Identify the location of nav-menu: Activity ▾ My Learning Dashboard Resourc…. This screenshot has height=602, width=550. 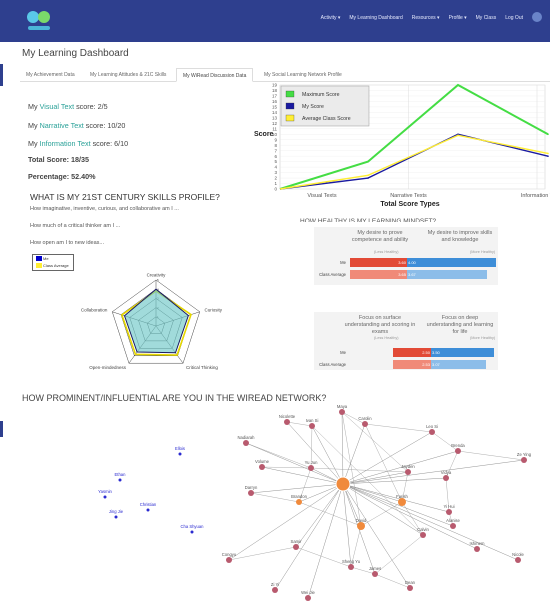
(431, 17).